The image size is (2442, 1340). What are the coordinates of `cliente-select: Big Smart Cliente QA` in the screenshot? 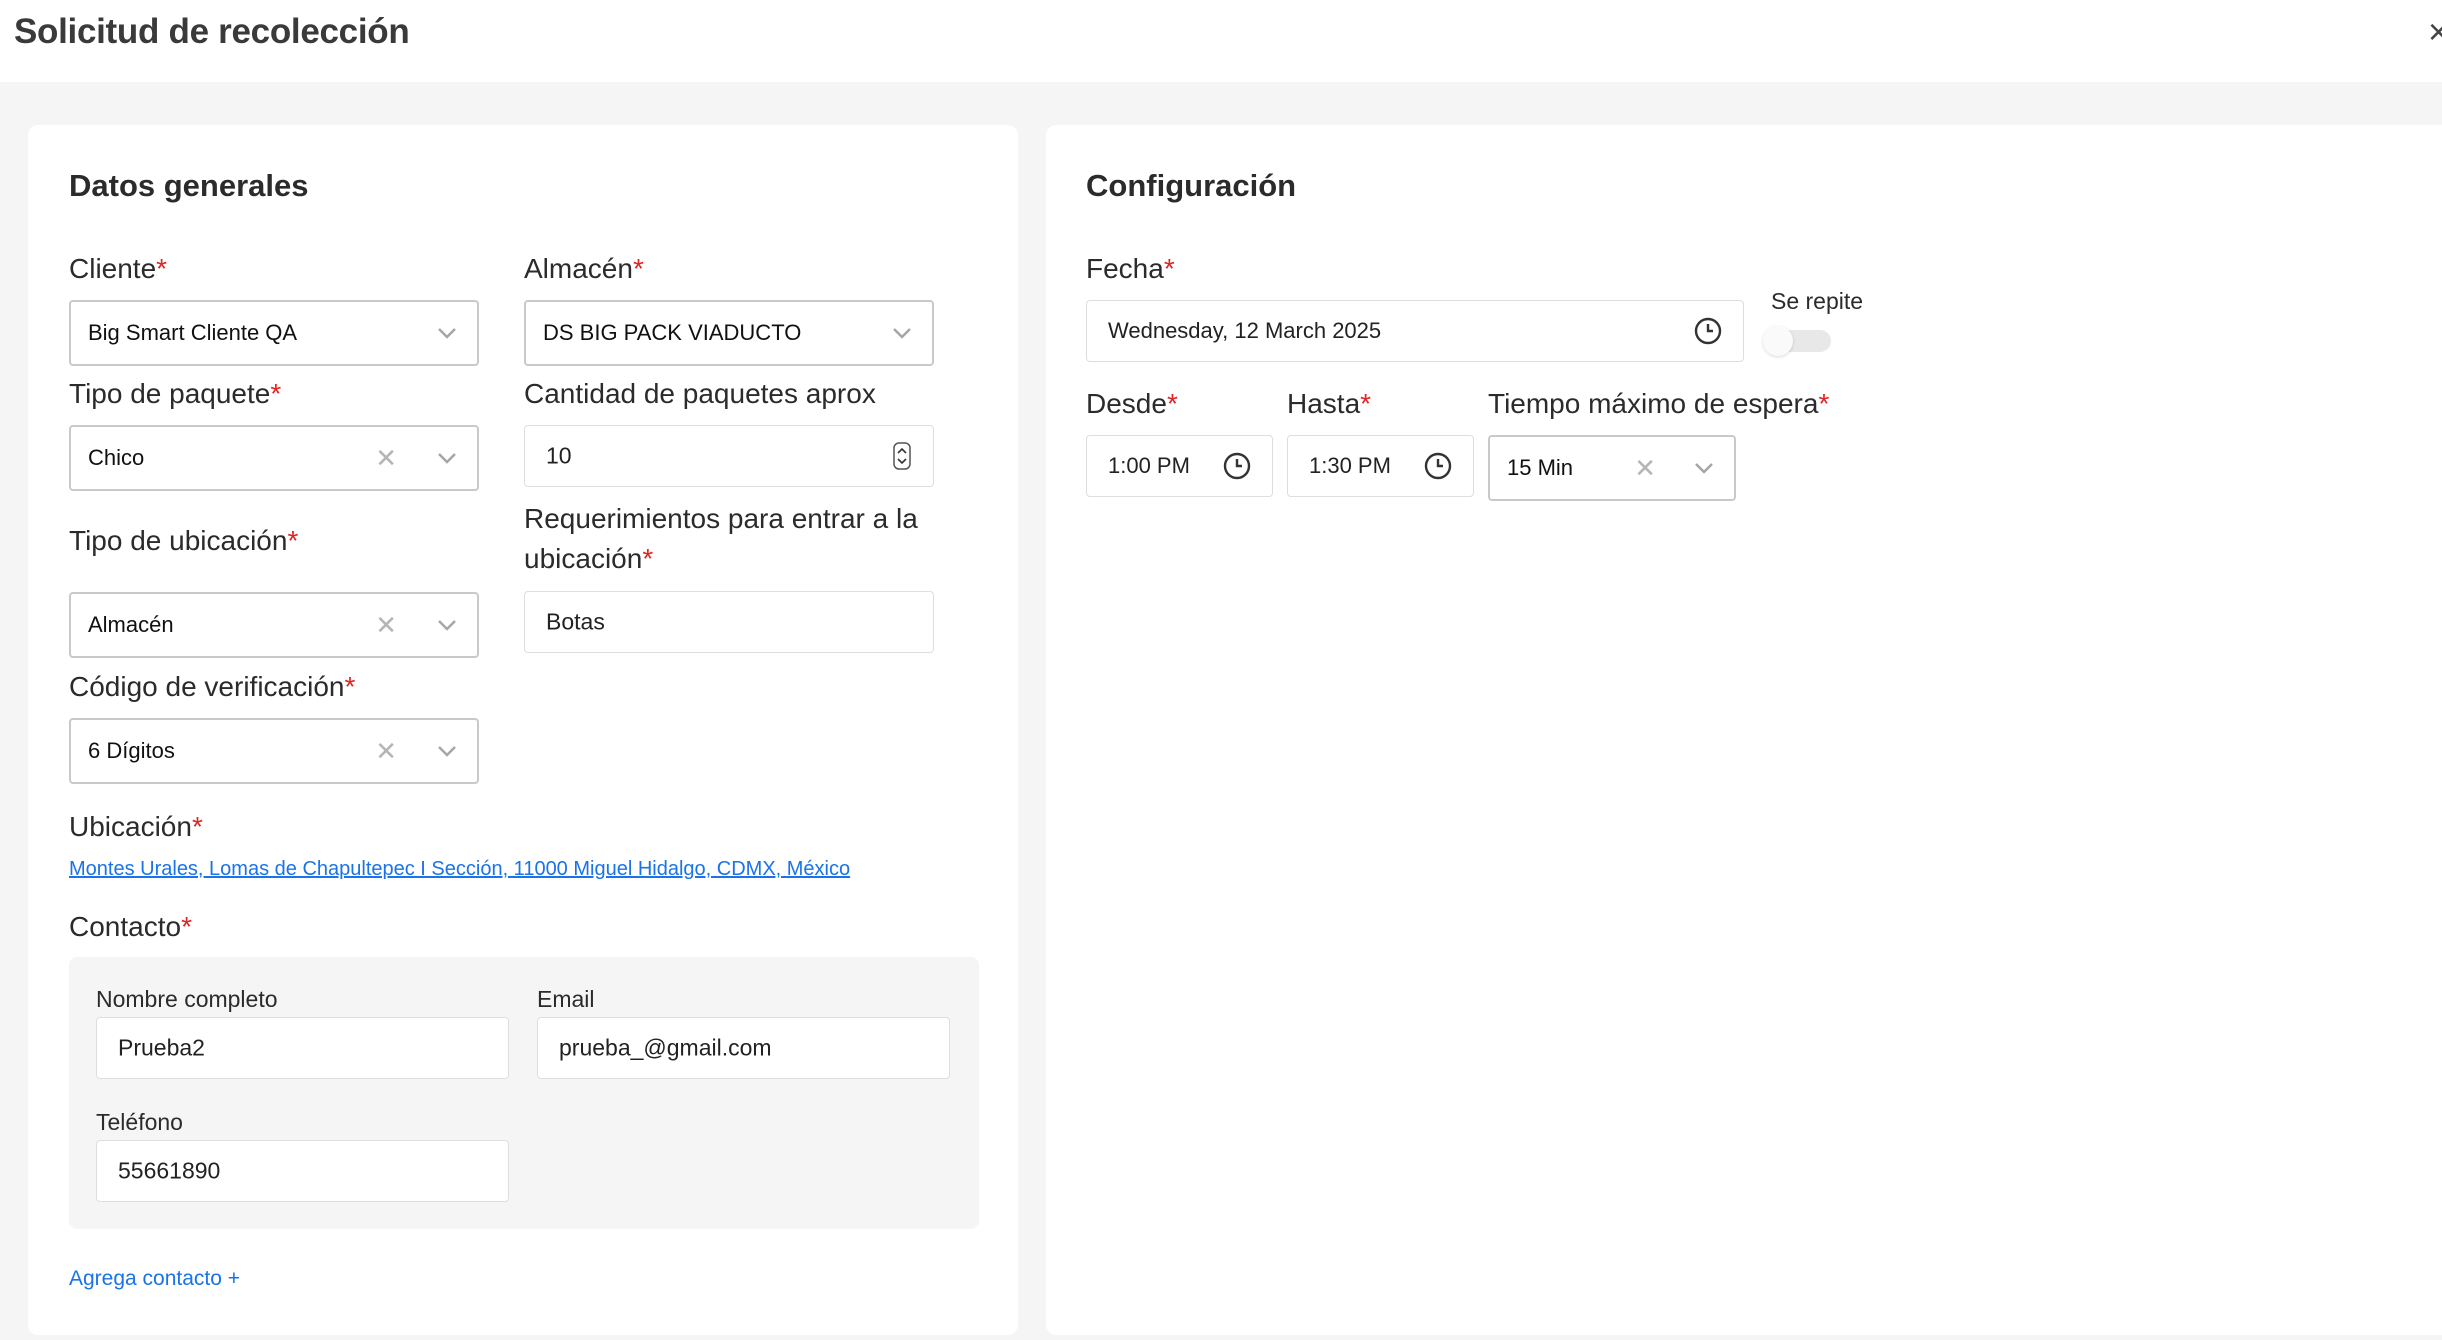 It's located at (274, 333).